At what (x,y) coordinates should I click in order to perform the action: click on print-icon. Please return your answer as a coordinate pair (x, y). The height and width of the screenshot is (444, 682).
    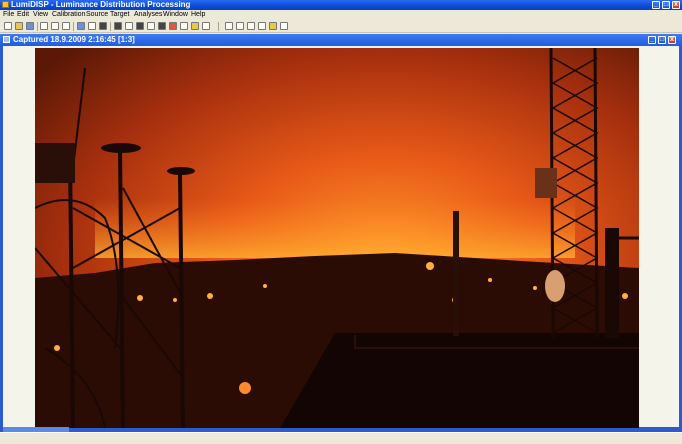
    Looking at the image, I should click on (173, 26).